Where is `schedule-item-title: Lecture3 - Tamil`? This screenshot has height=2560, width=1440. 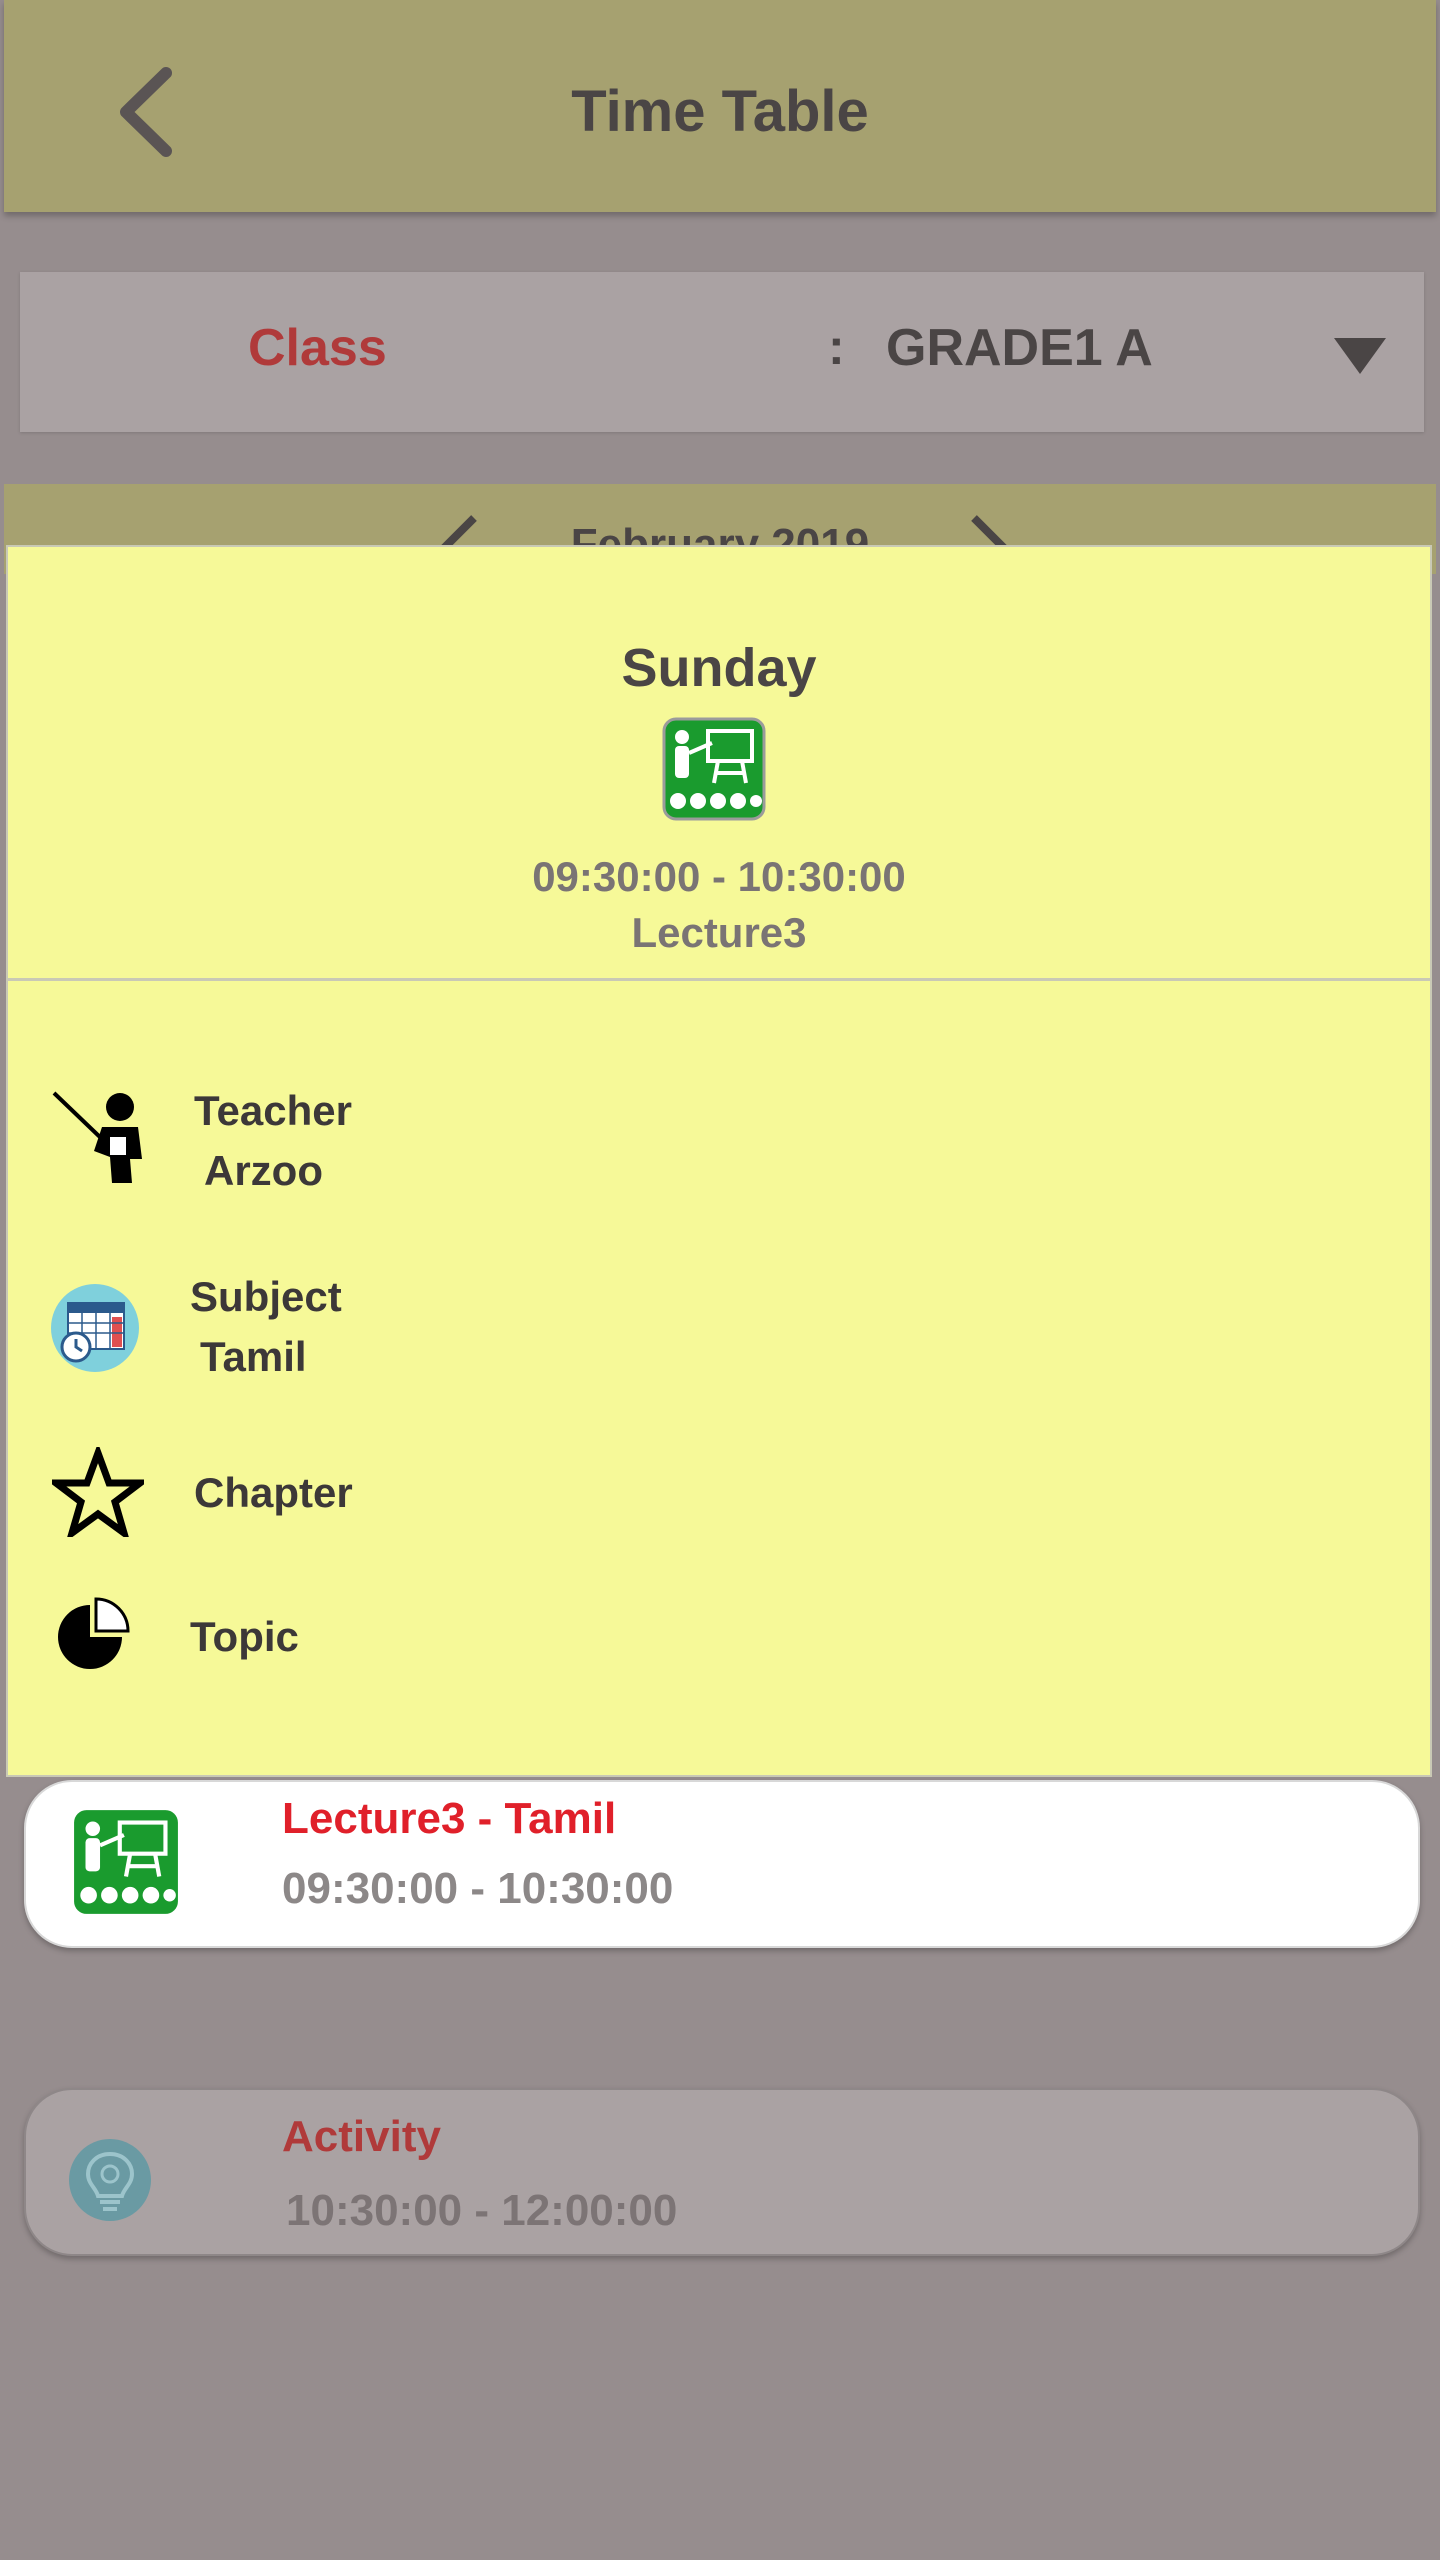 schedule-item-title: Lecture3 - Tamil is located at coordinates (449, 1818).